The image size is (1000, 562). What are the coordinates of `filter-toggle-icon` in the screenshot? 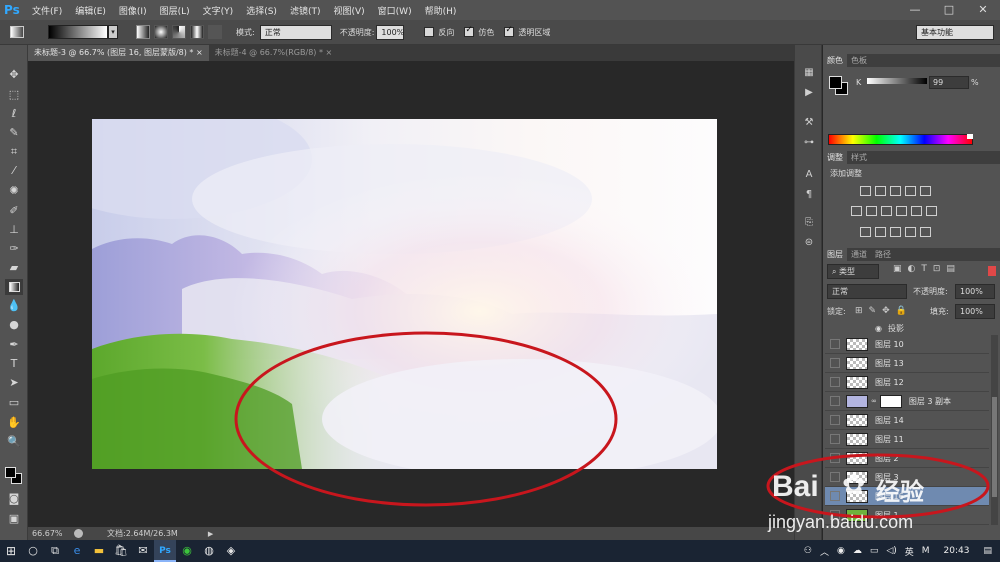 It's located at (992, 271).